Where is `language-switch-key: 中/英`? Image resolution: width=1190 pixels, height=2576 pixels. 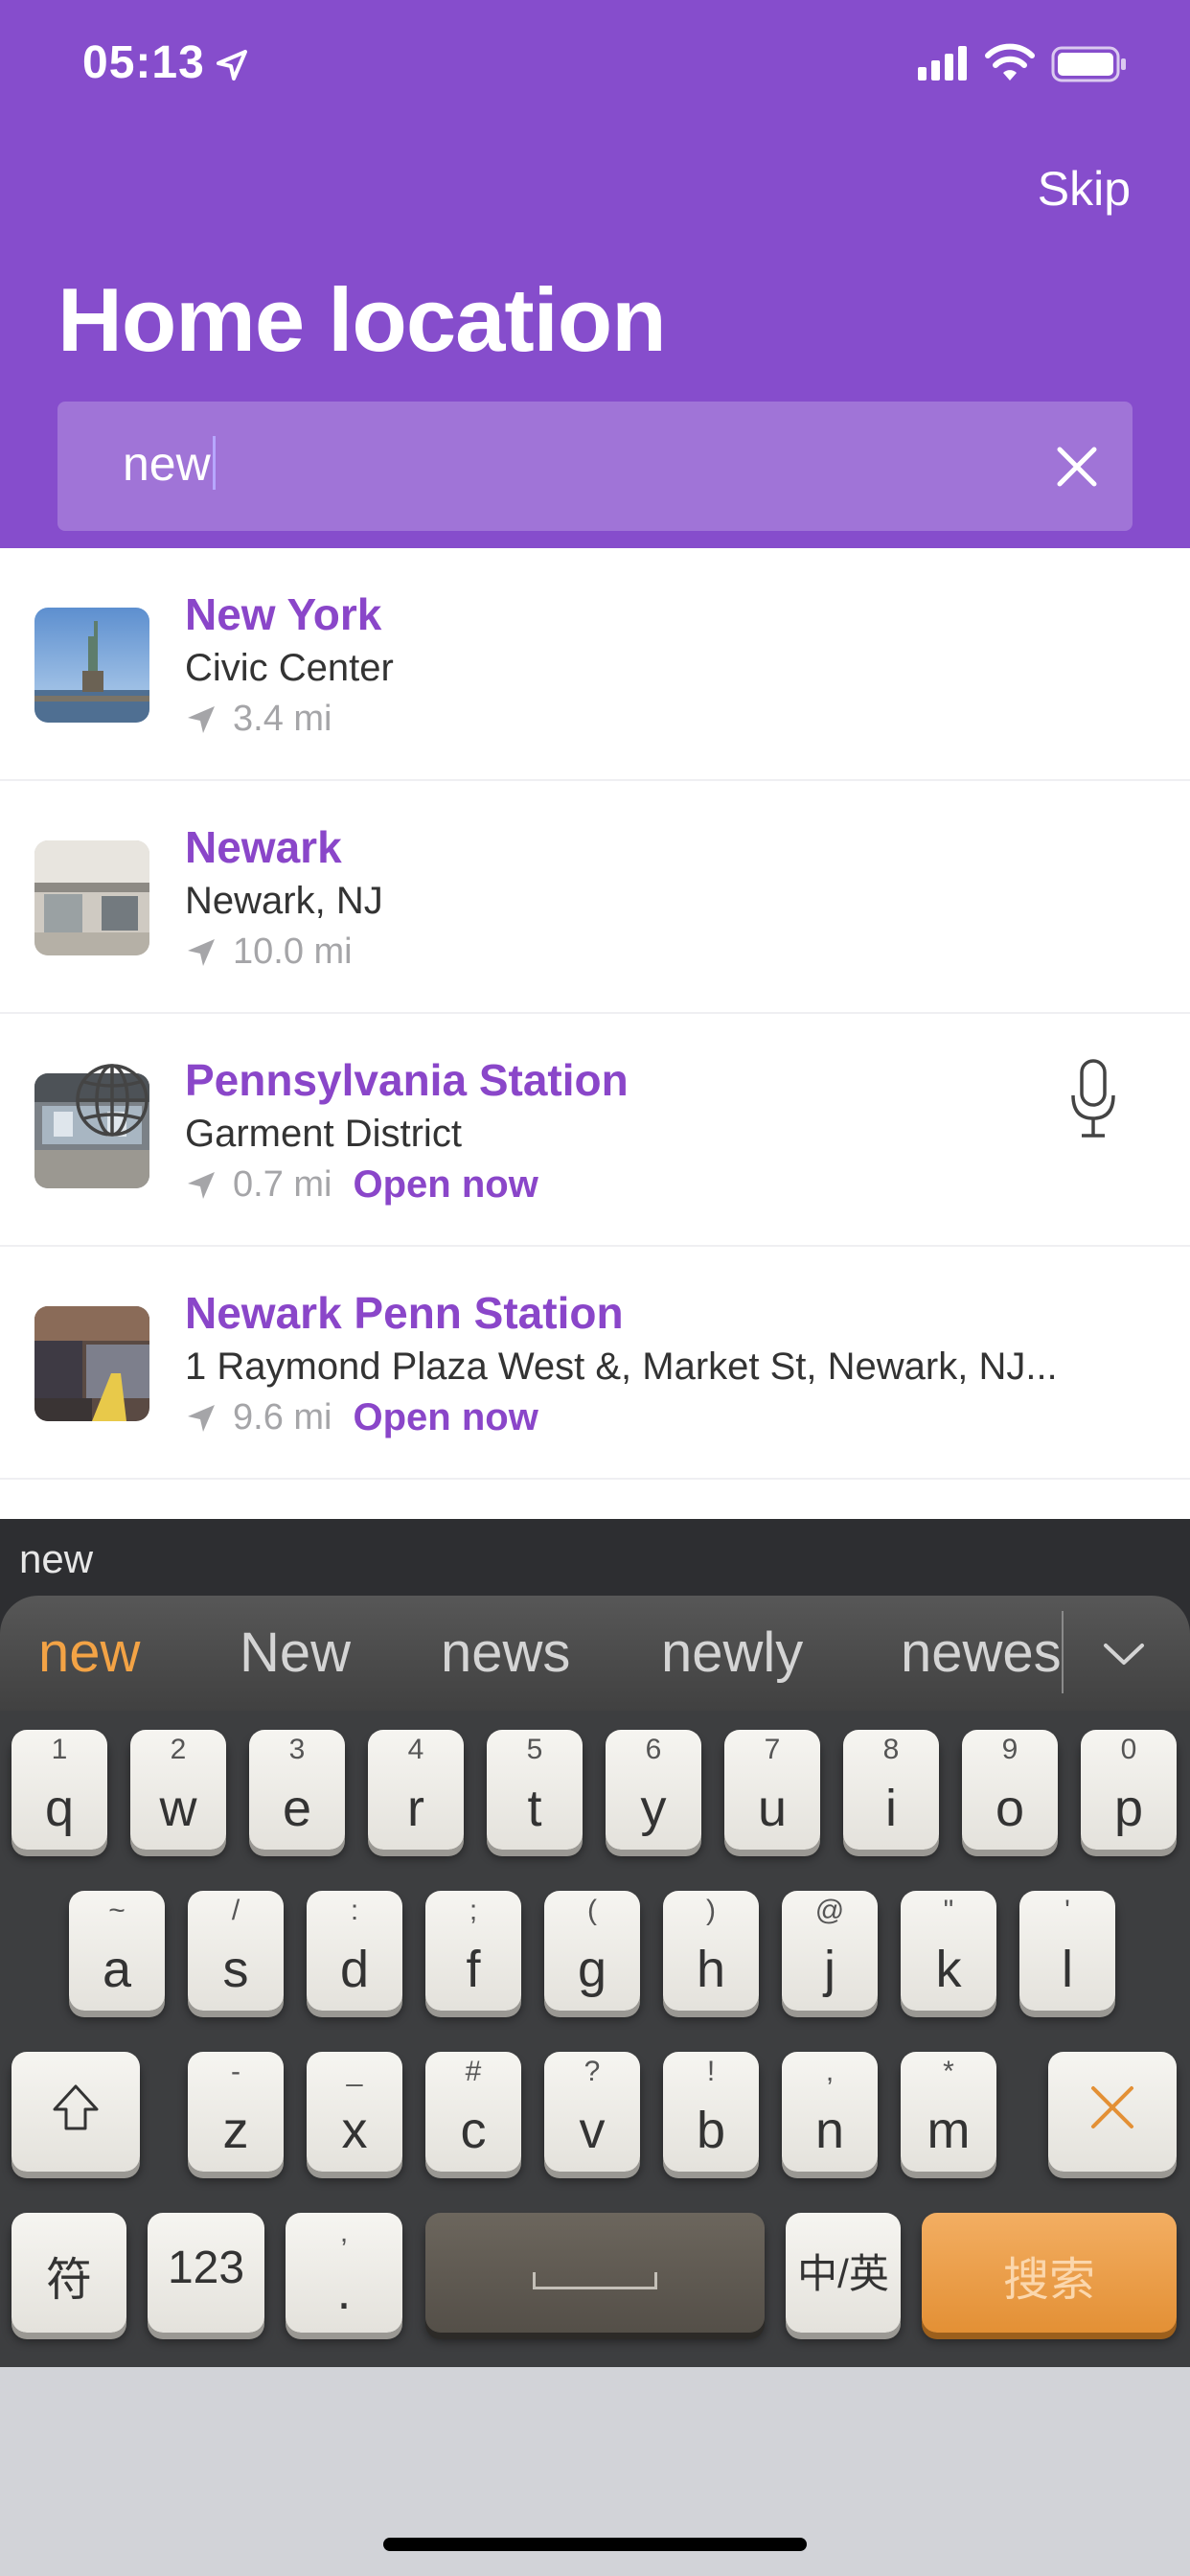 language-switch-key: 中/英 is located at coordinates (843, 2273).